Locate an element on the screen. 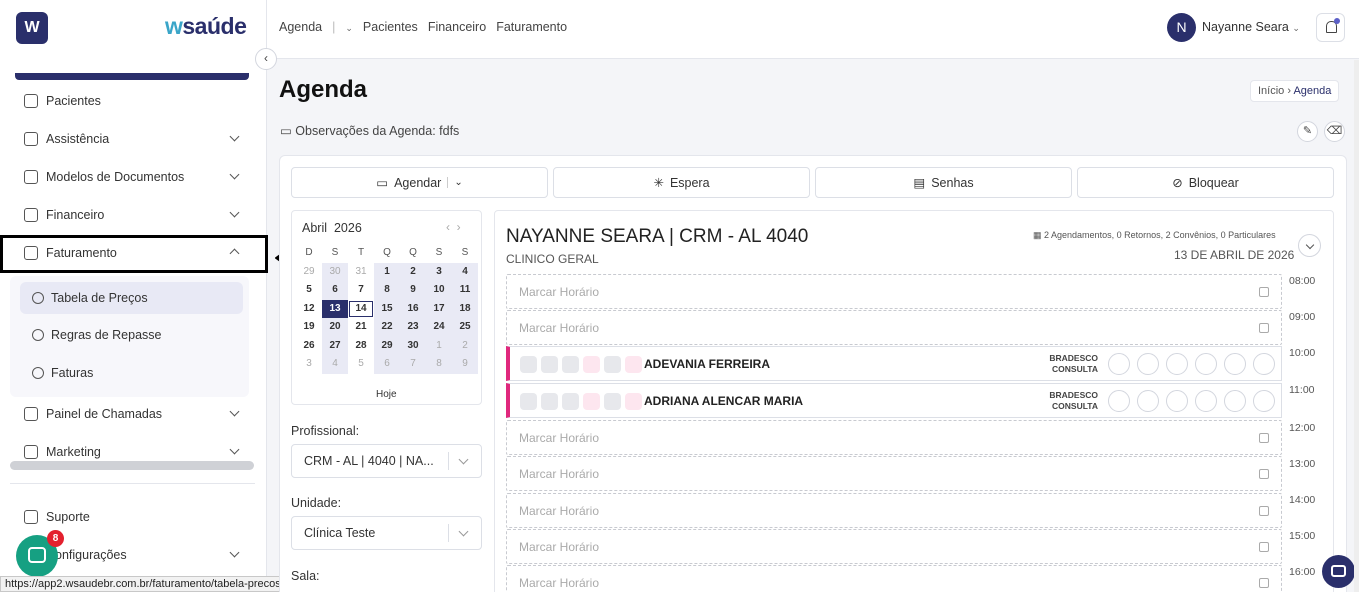 Image resolution: width=1359 pixels, height=592 pixels. user-menu: Nayanne Seara ⌄ is located at coordinates (1251, 27).